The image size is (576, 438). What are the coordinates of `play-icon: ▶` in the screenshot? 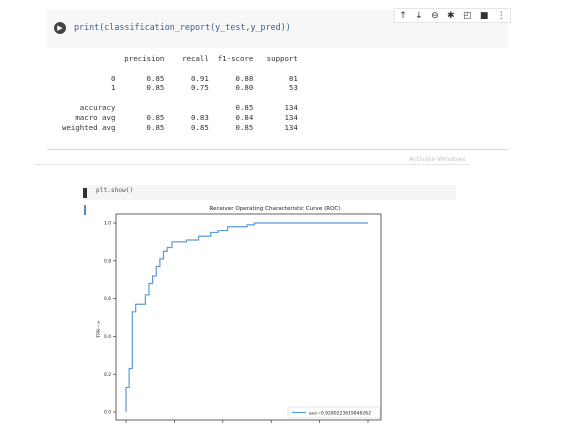 It's located at (60, 28).